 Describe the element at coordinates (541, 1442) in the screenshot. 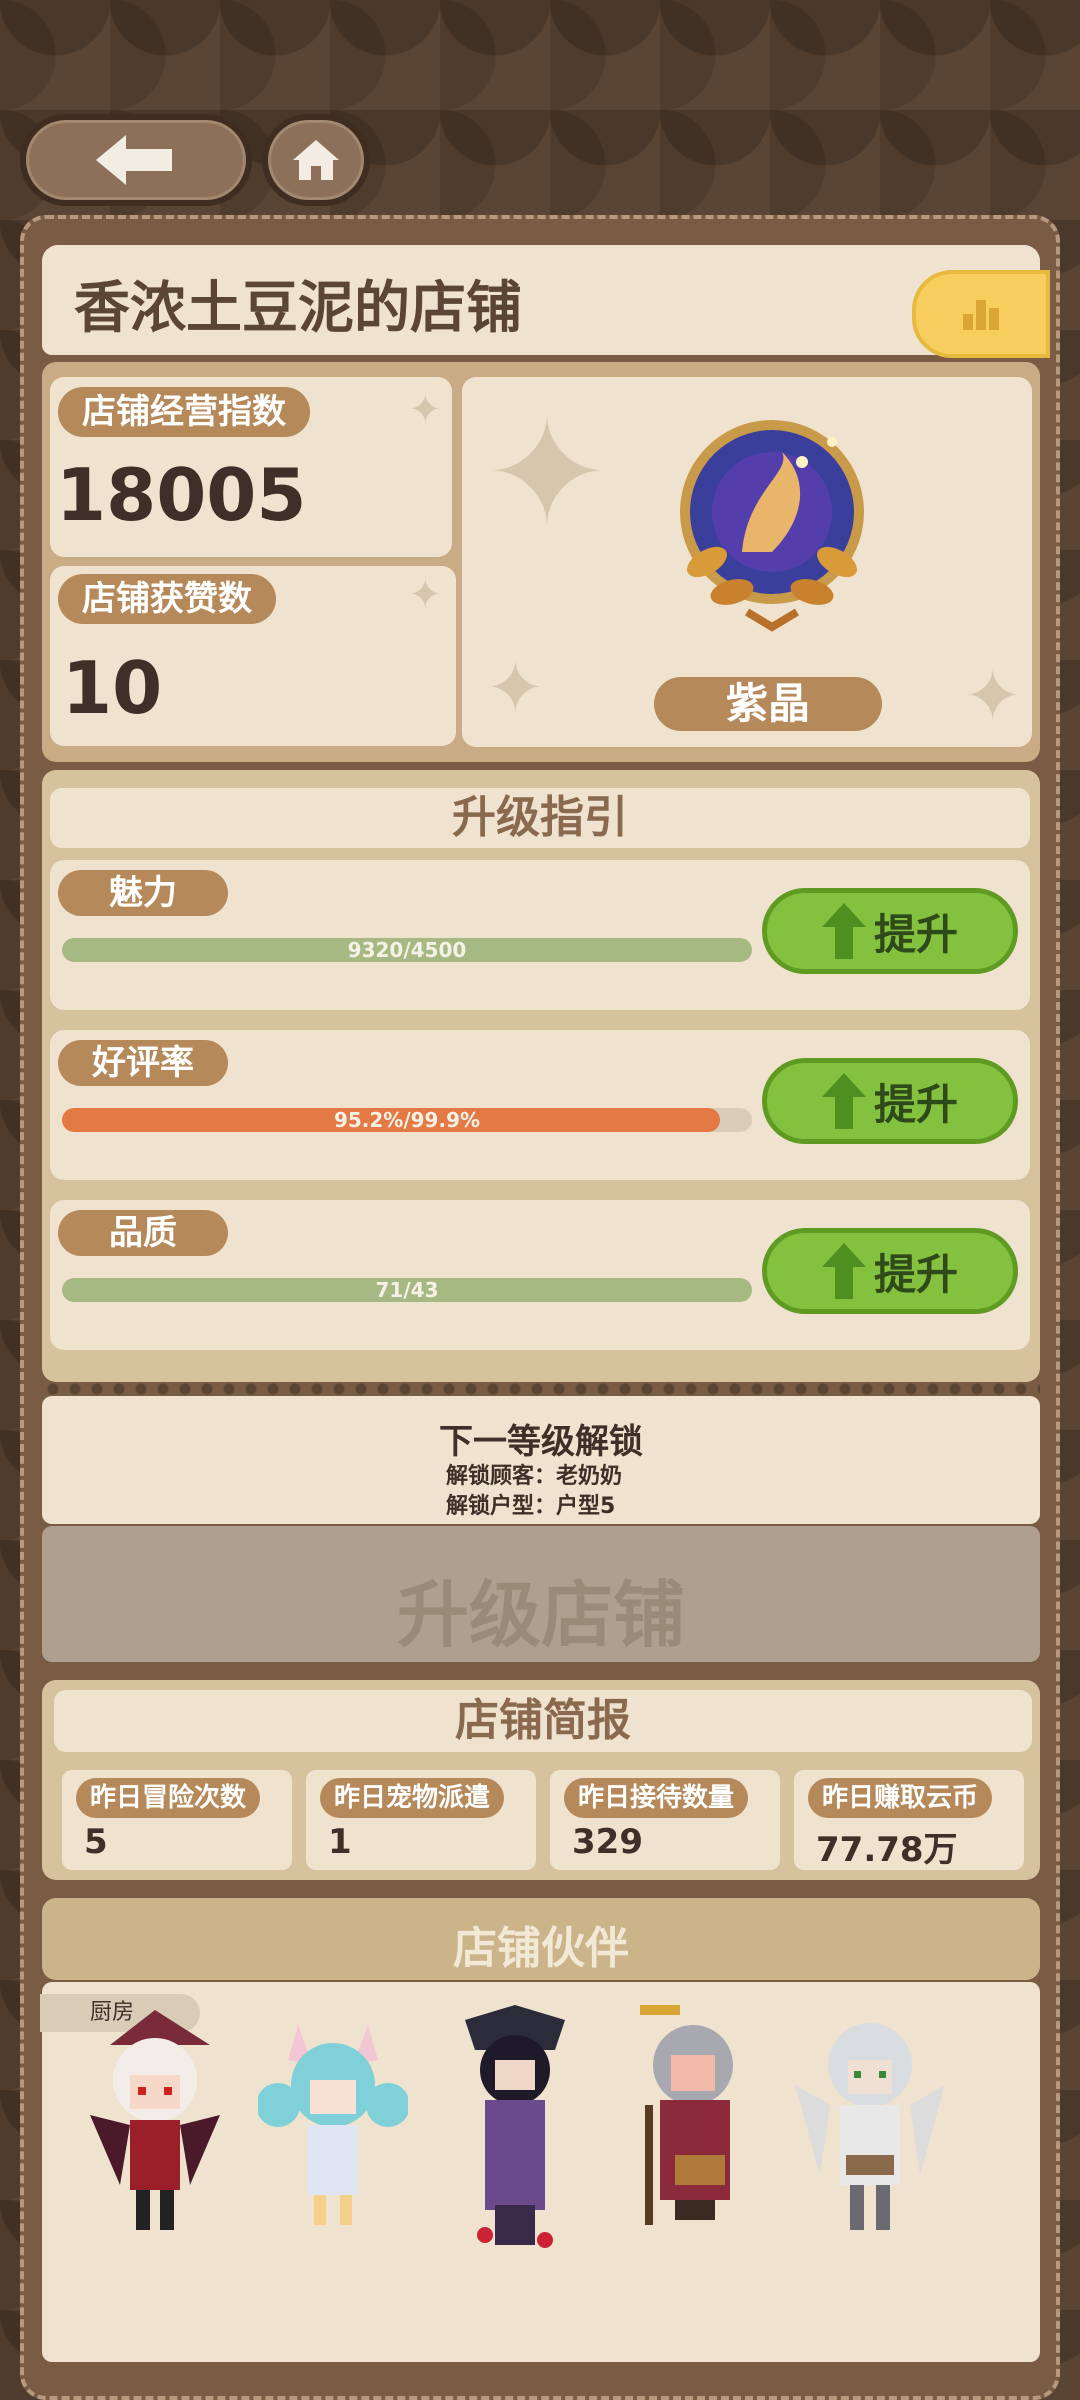

I see `next-level-title: 下一等级解锁` at that location.